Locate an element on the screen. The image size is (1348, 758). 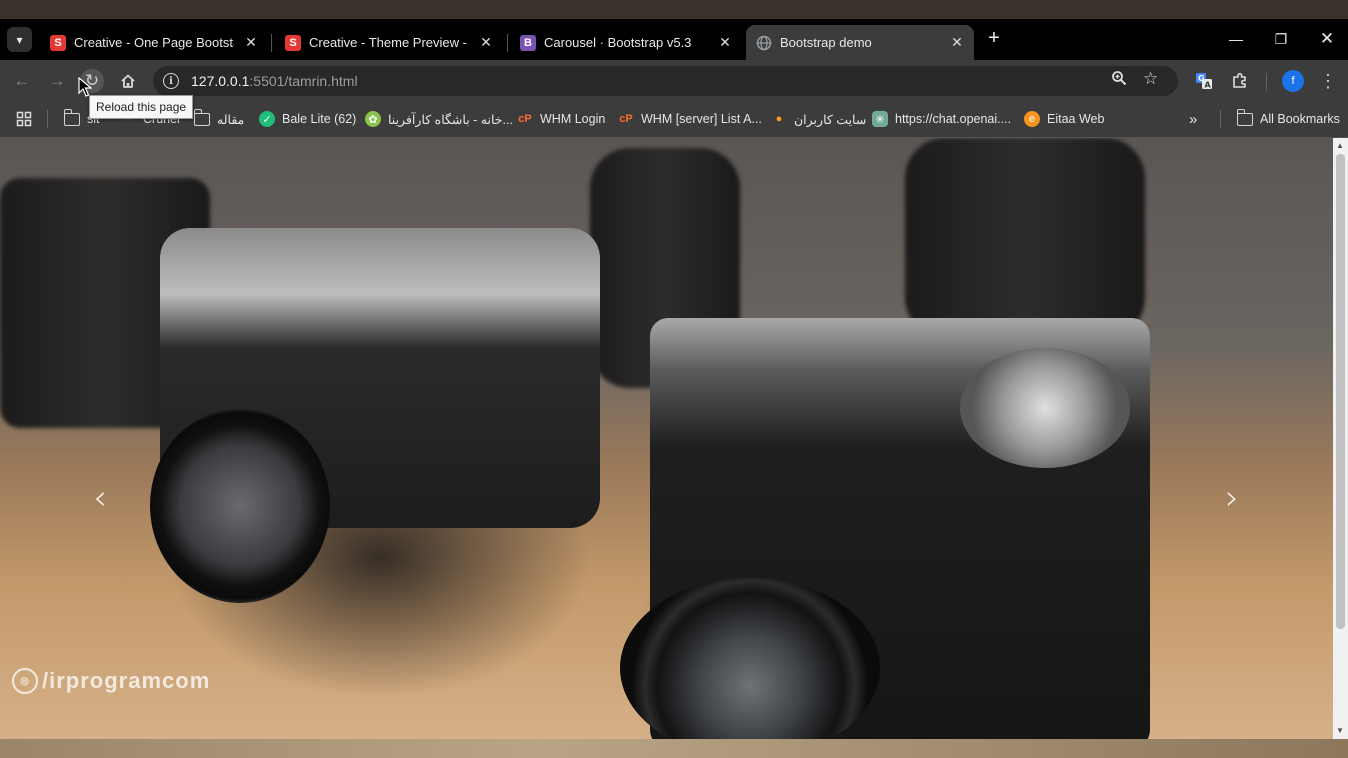
bookmark-karbaran: ● سایت کاربران is located at coordinates (819, 119).